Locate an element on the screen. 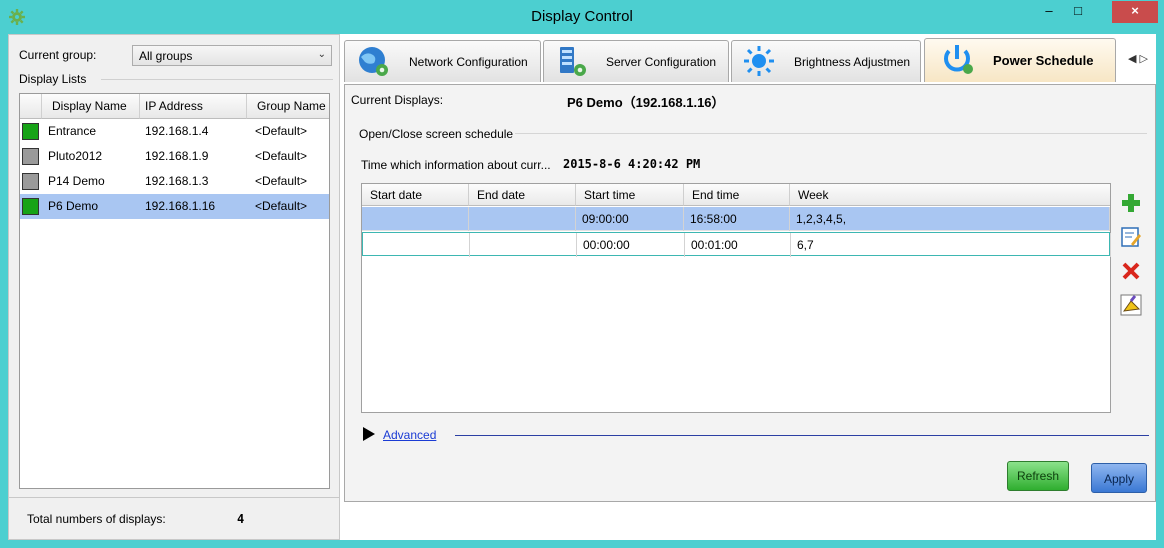 Image resolution: width=1164 pixels, height=548 pixels. broom-icon is located at coordinates (1131, 305).